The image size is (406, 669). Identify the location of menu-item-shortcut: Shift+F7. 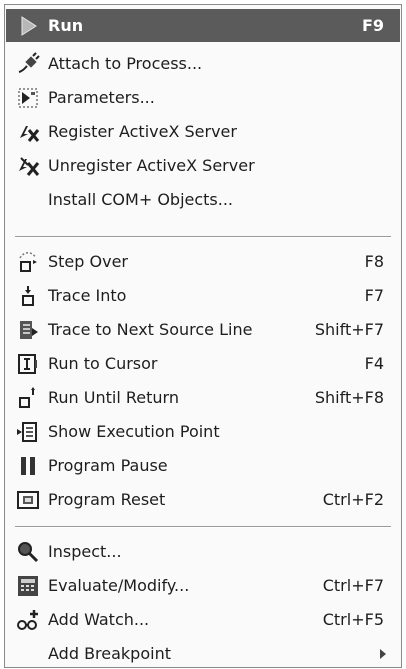
(349, 329).